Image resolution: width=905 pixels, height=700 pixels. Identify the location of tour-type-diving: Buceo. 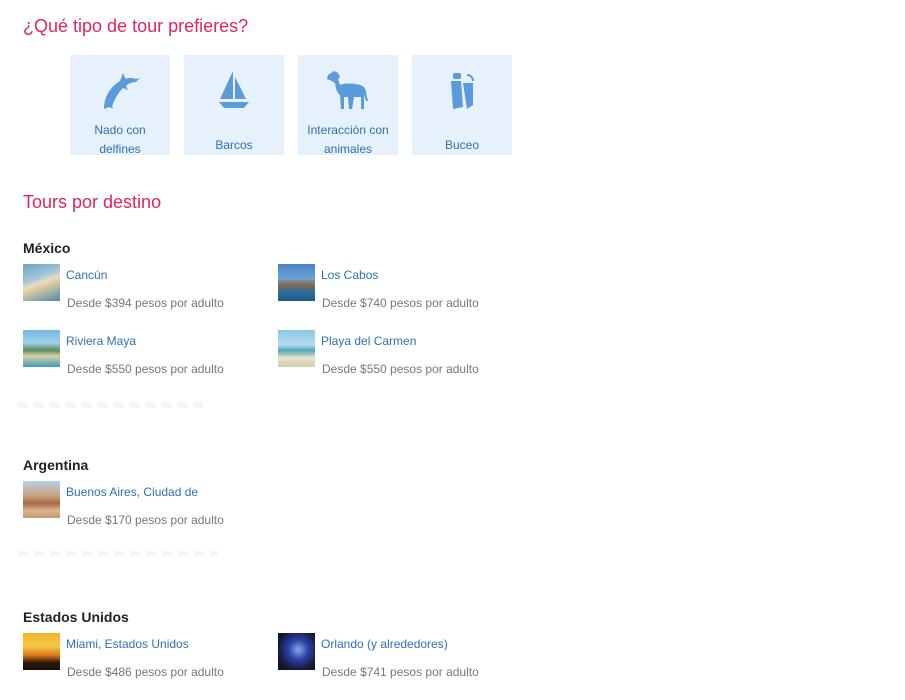
(462, 105).